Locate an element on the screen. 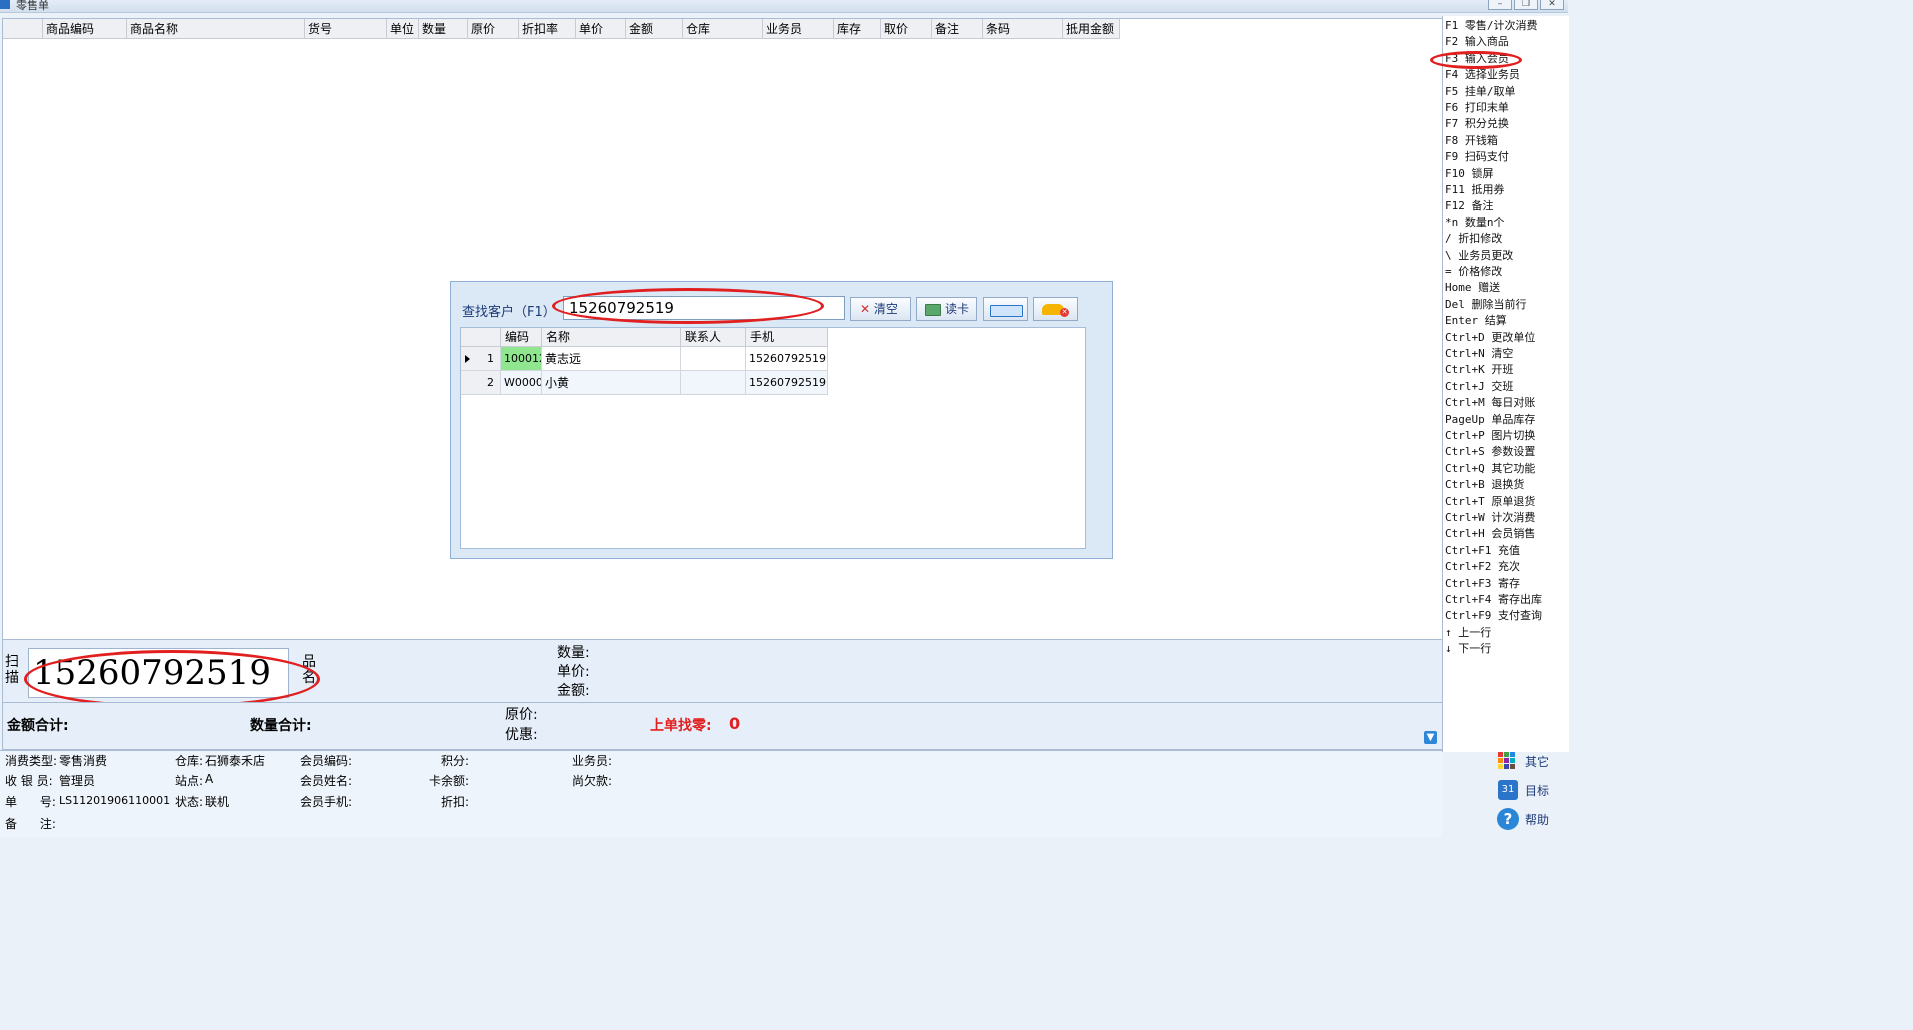 The width and height of the screenshot is (1913, 1030). col-header: 单位 is located at coordinates (403, 28).